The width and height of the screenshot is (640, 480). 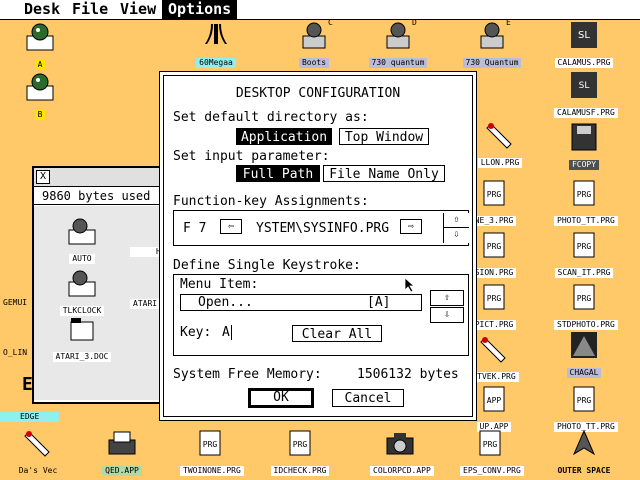 I want to click on typewriter-icon, so click(x=122, y=443).